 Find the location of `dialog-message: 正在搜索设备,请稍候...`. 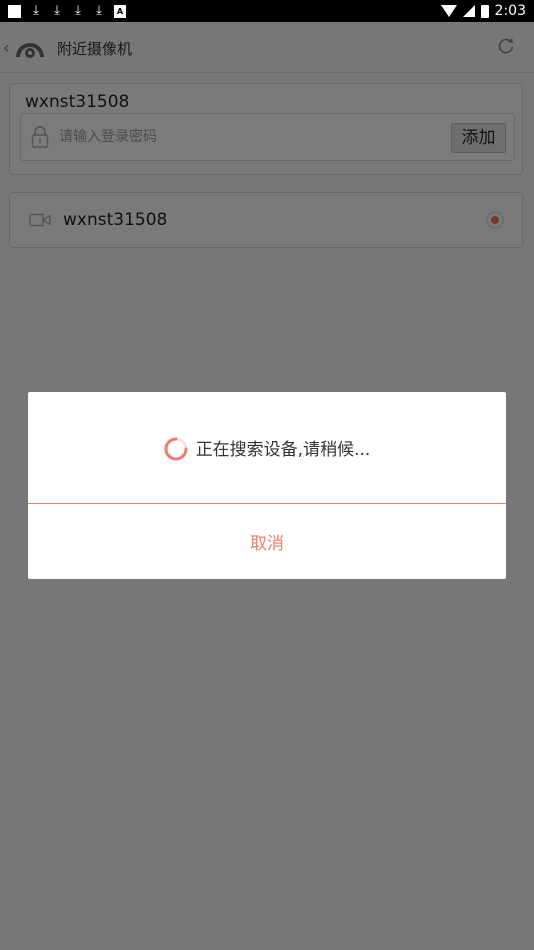

dialog-message: 正在搜索设备,请稍候... is located at coordinates (283, 450).